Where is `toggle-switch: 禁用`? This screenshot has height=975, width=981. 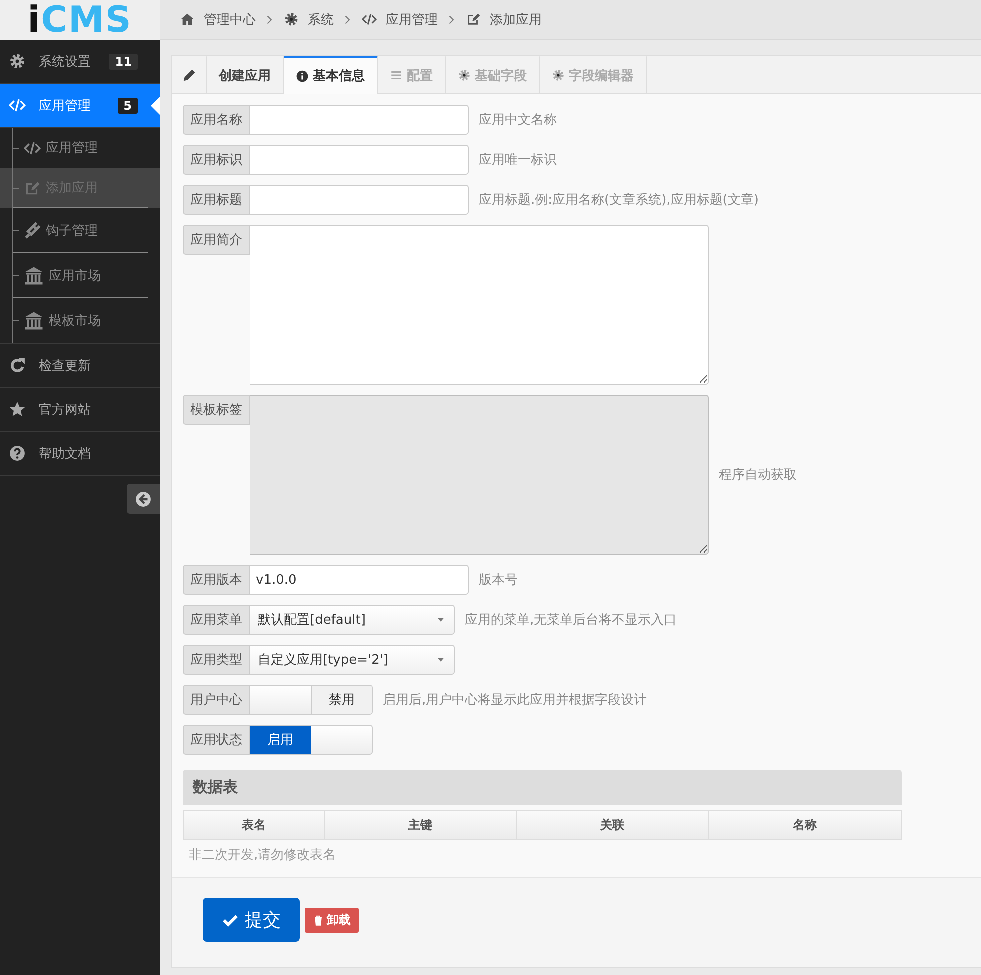
toggle-switch: 禁用 is located at coordinates (311, 700).